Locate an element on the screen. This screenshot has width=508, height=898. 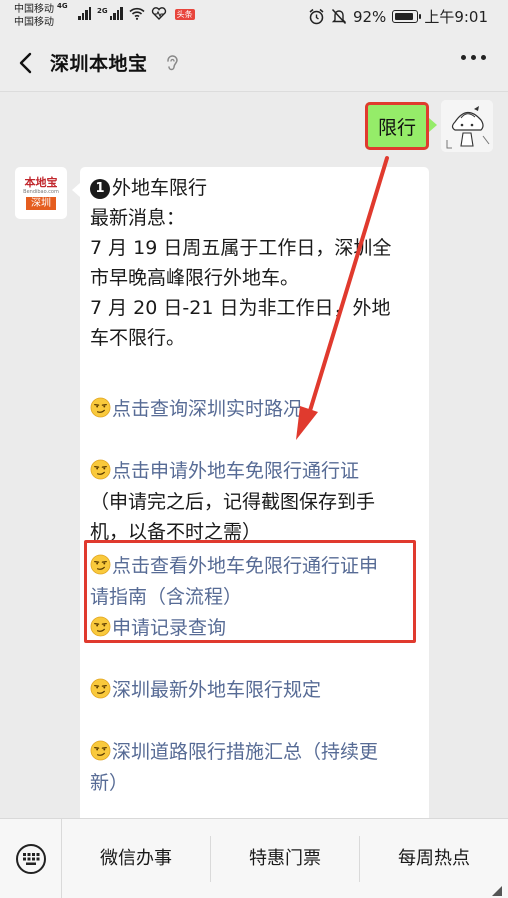
wifi-icon is located at coordinates (137, 13).